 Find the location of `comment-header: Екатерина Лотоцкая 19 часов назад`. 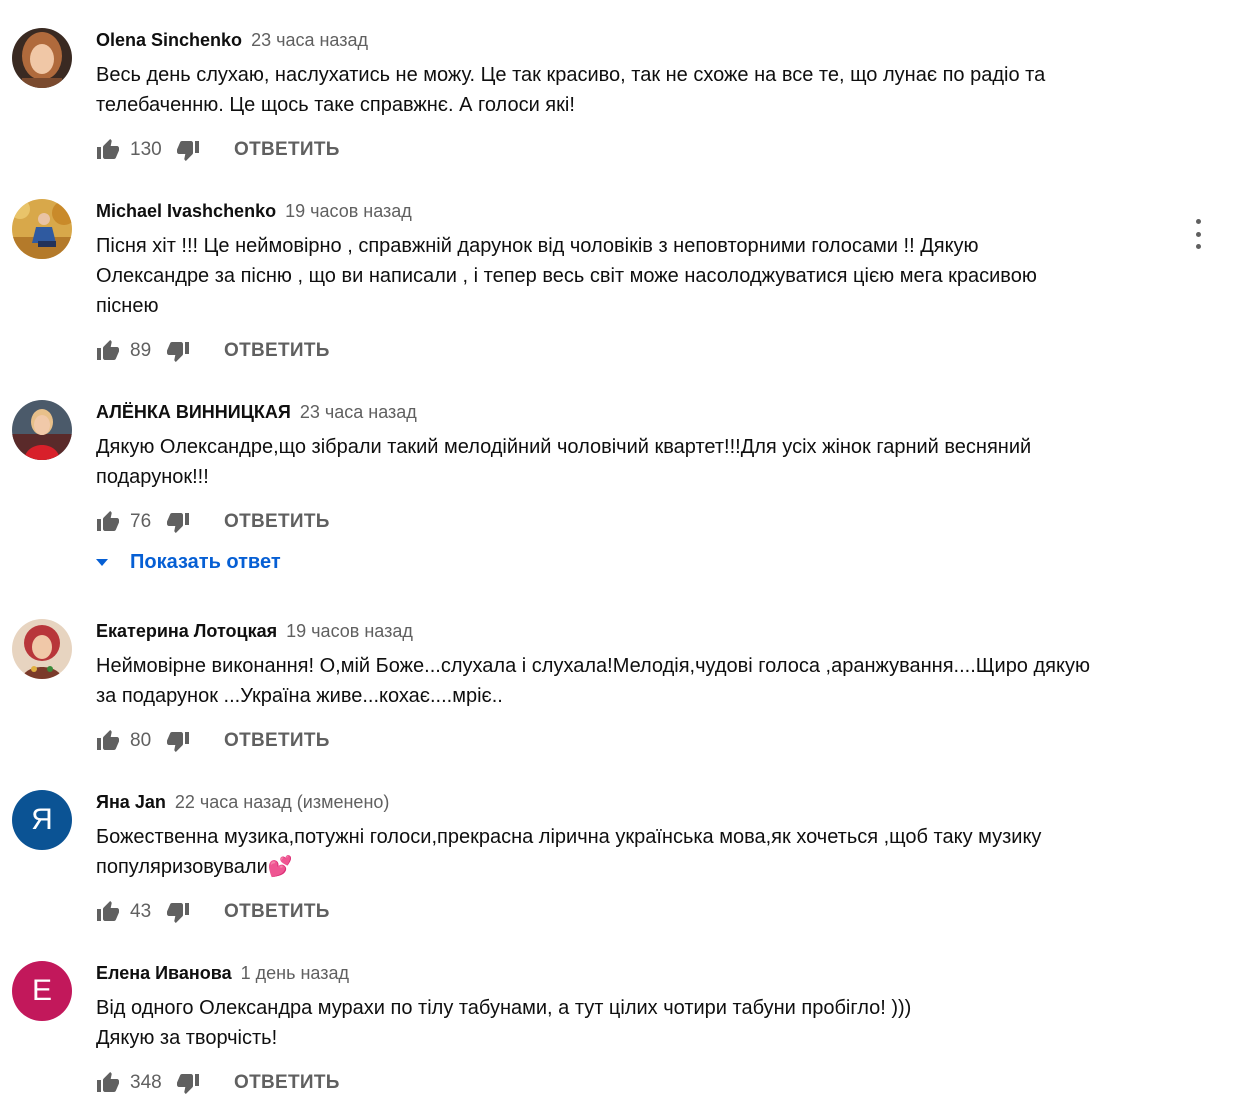

comment-header: Екатерина Лотоцкая 19 часов назад is located at coordinates (254, 631).